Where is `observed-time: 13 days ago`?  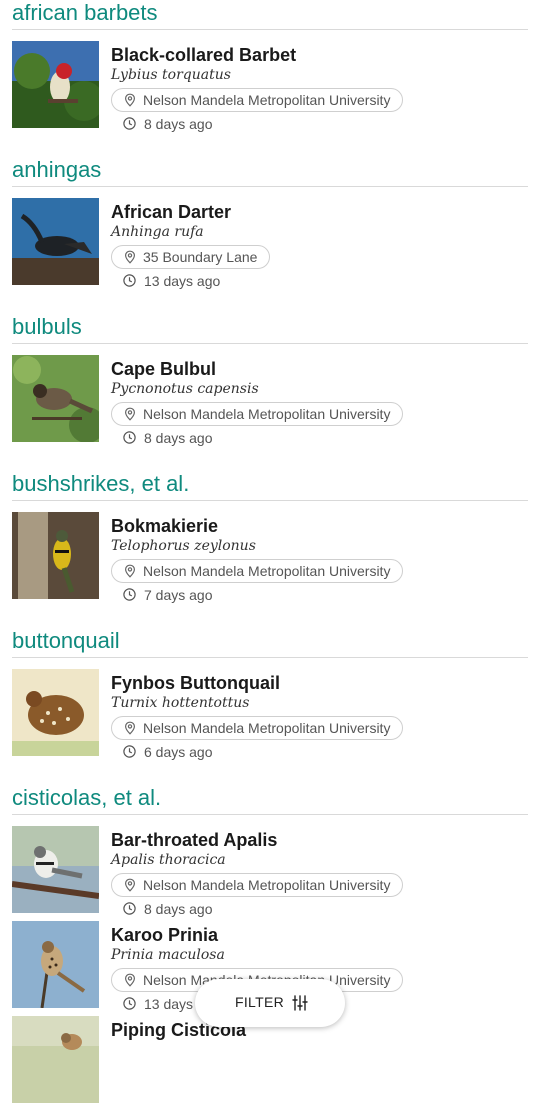
observed-time: 13 days ago is located at coordinates (171, 281).